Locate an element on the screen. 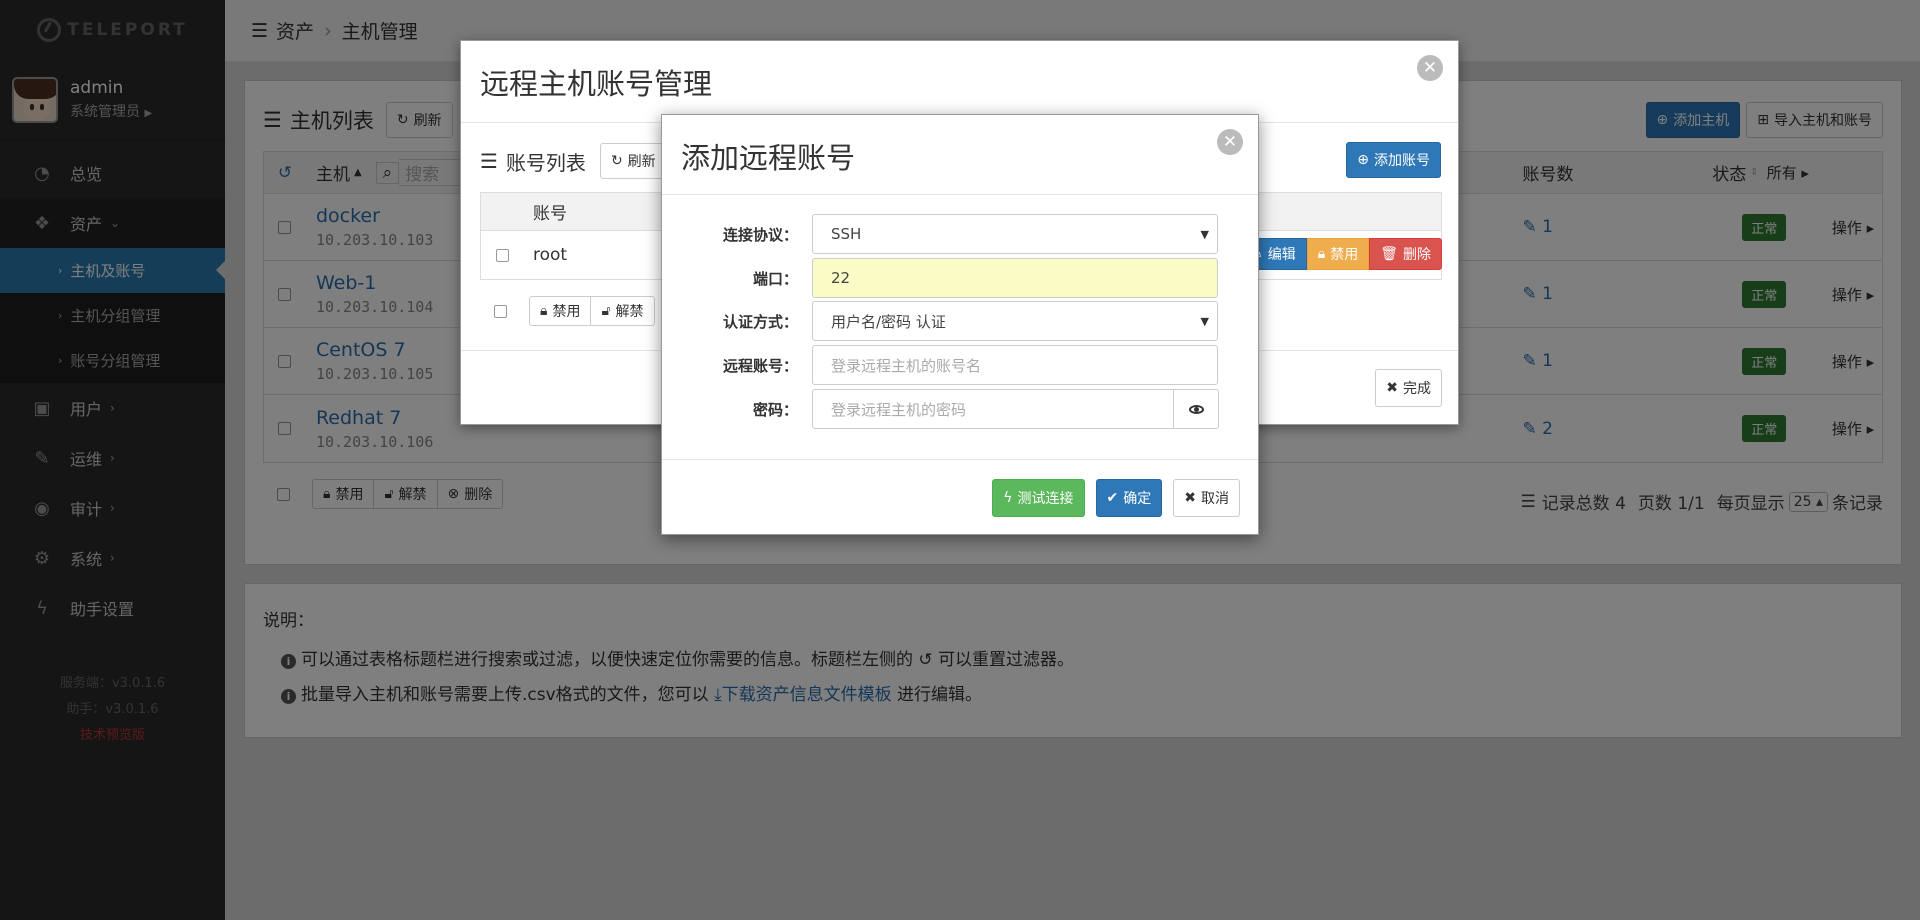 This screenshot has height=920, width=1920. select-all-accounts-checkbox is located at coordinates (500, 311).